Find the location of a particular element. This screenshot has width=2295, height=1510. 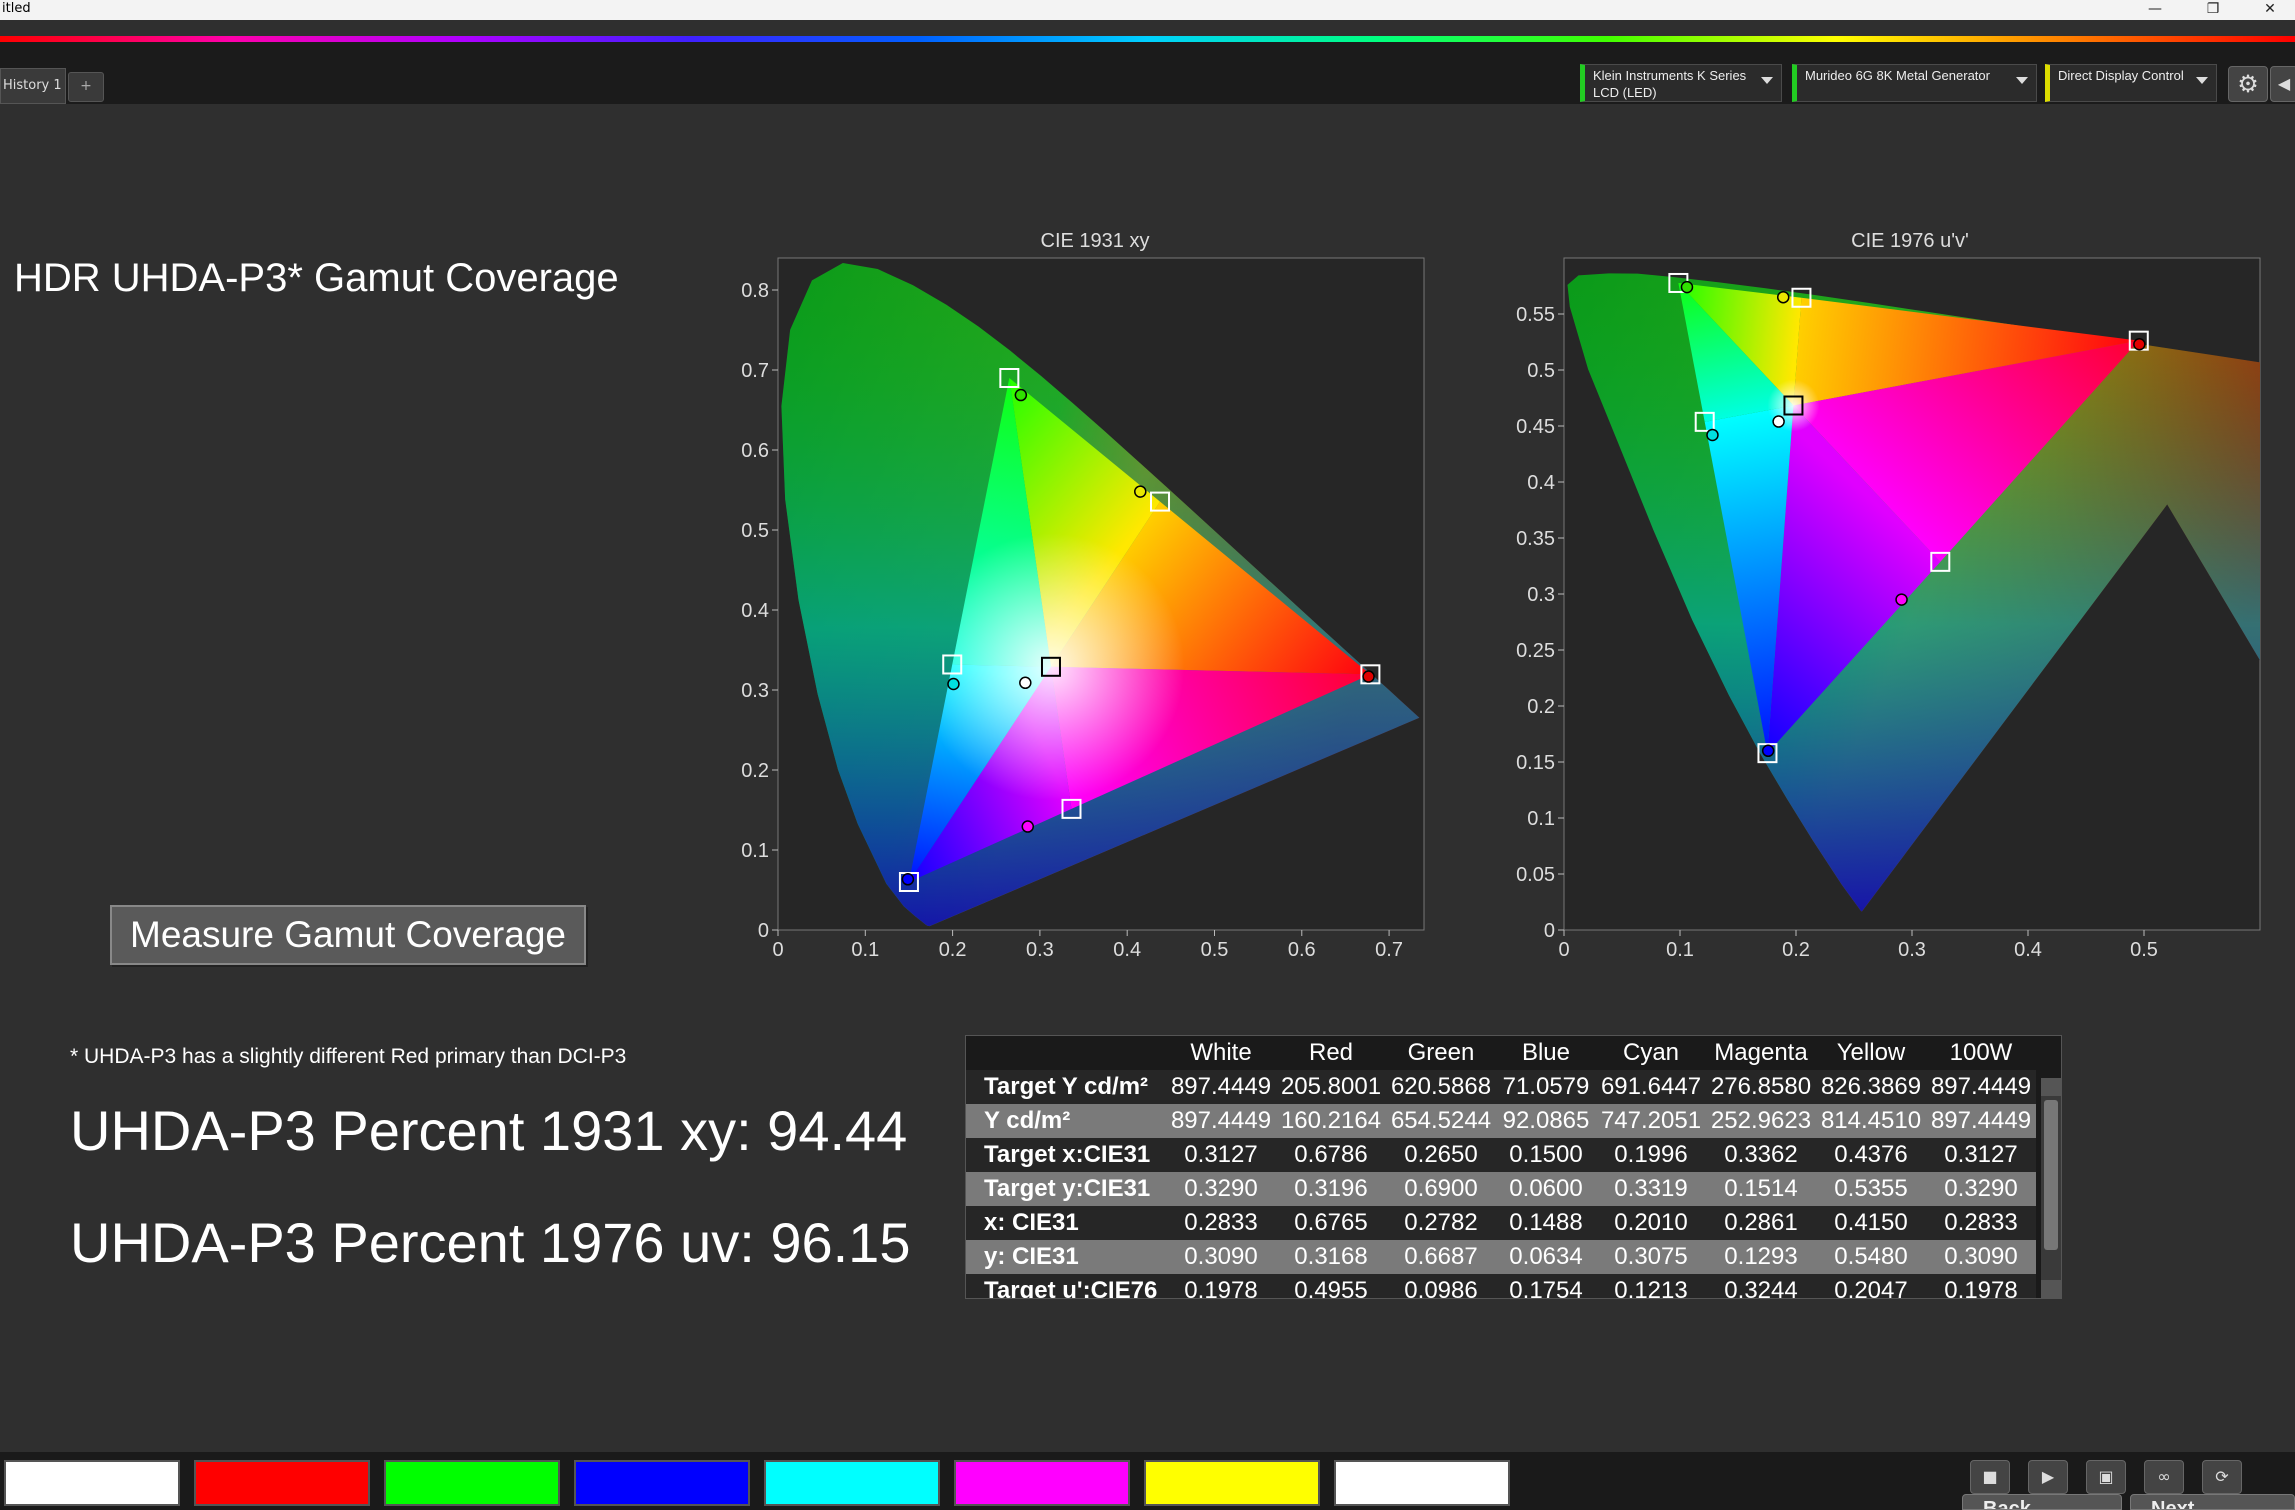

patch-yellow is located at coordinates (1232, 1483).